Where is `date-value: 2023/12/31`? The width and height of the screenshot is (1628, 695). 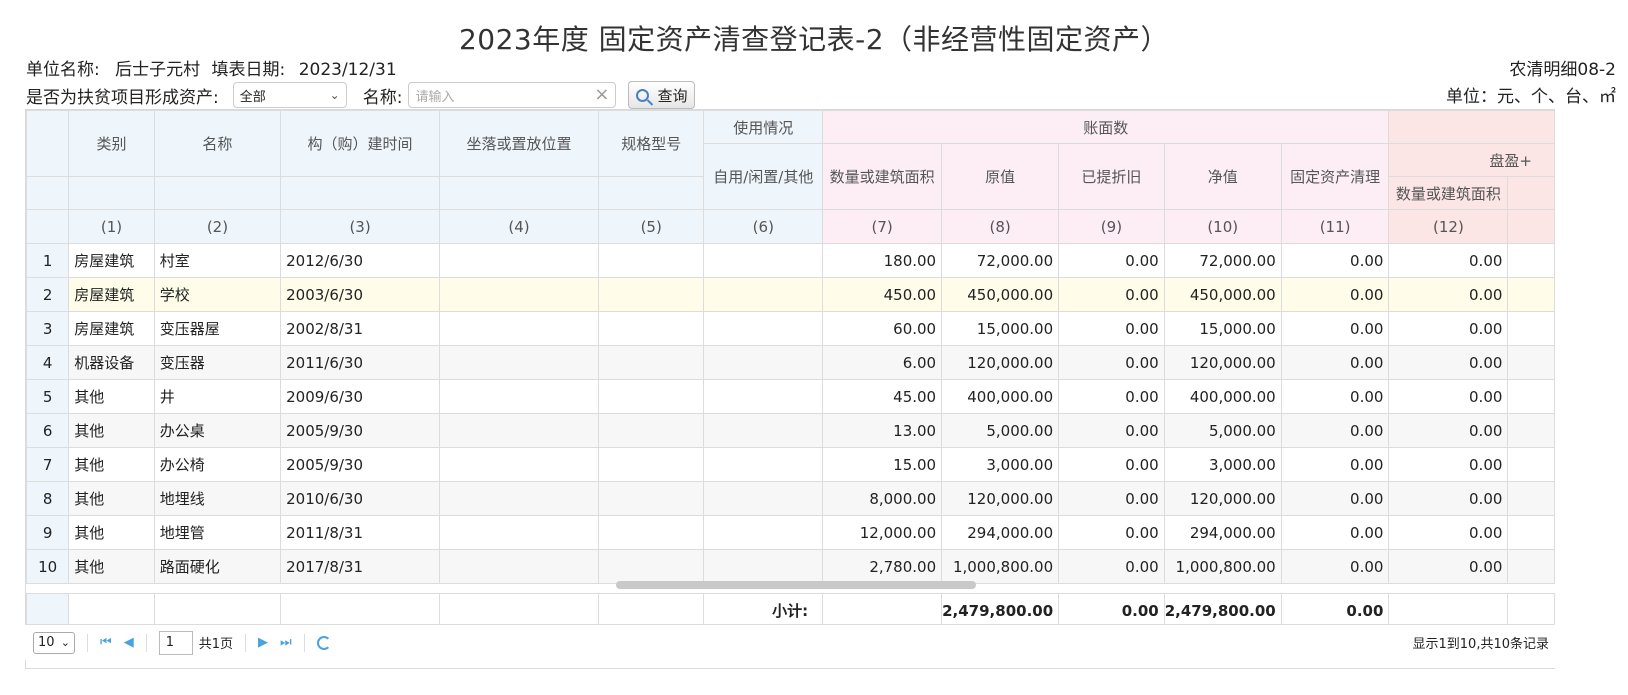 date-value: 2023/12/31 is located at coordinates (347, 70).